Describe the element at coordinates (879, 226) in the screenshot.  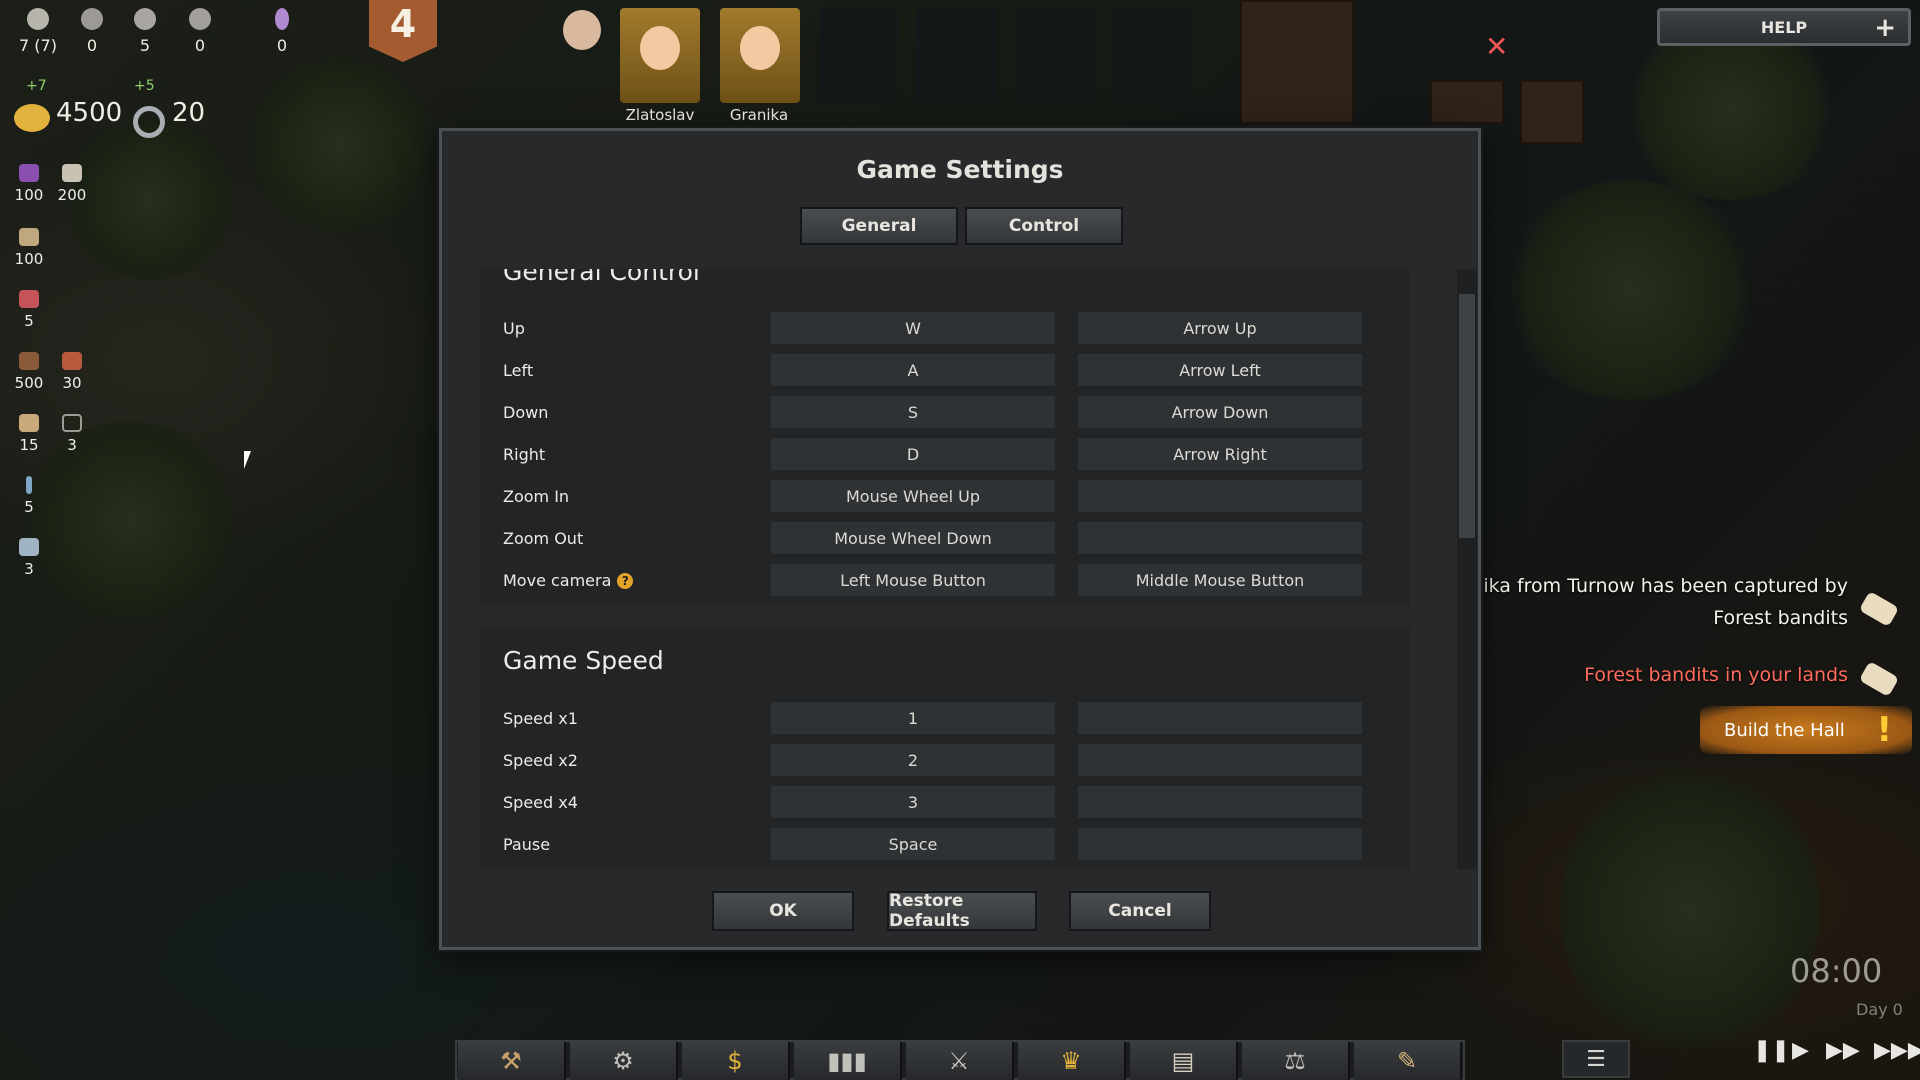
I see `tab-general: General` at that location.